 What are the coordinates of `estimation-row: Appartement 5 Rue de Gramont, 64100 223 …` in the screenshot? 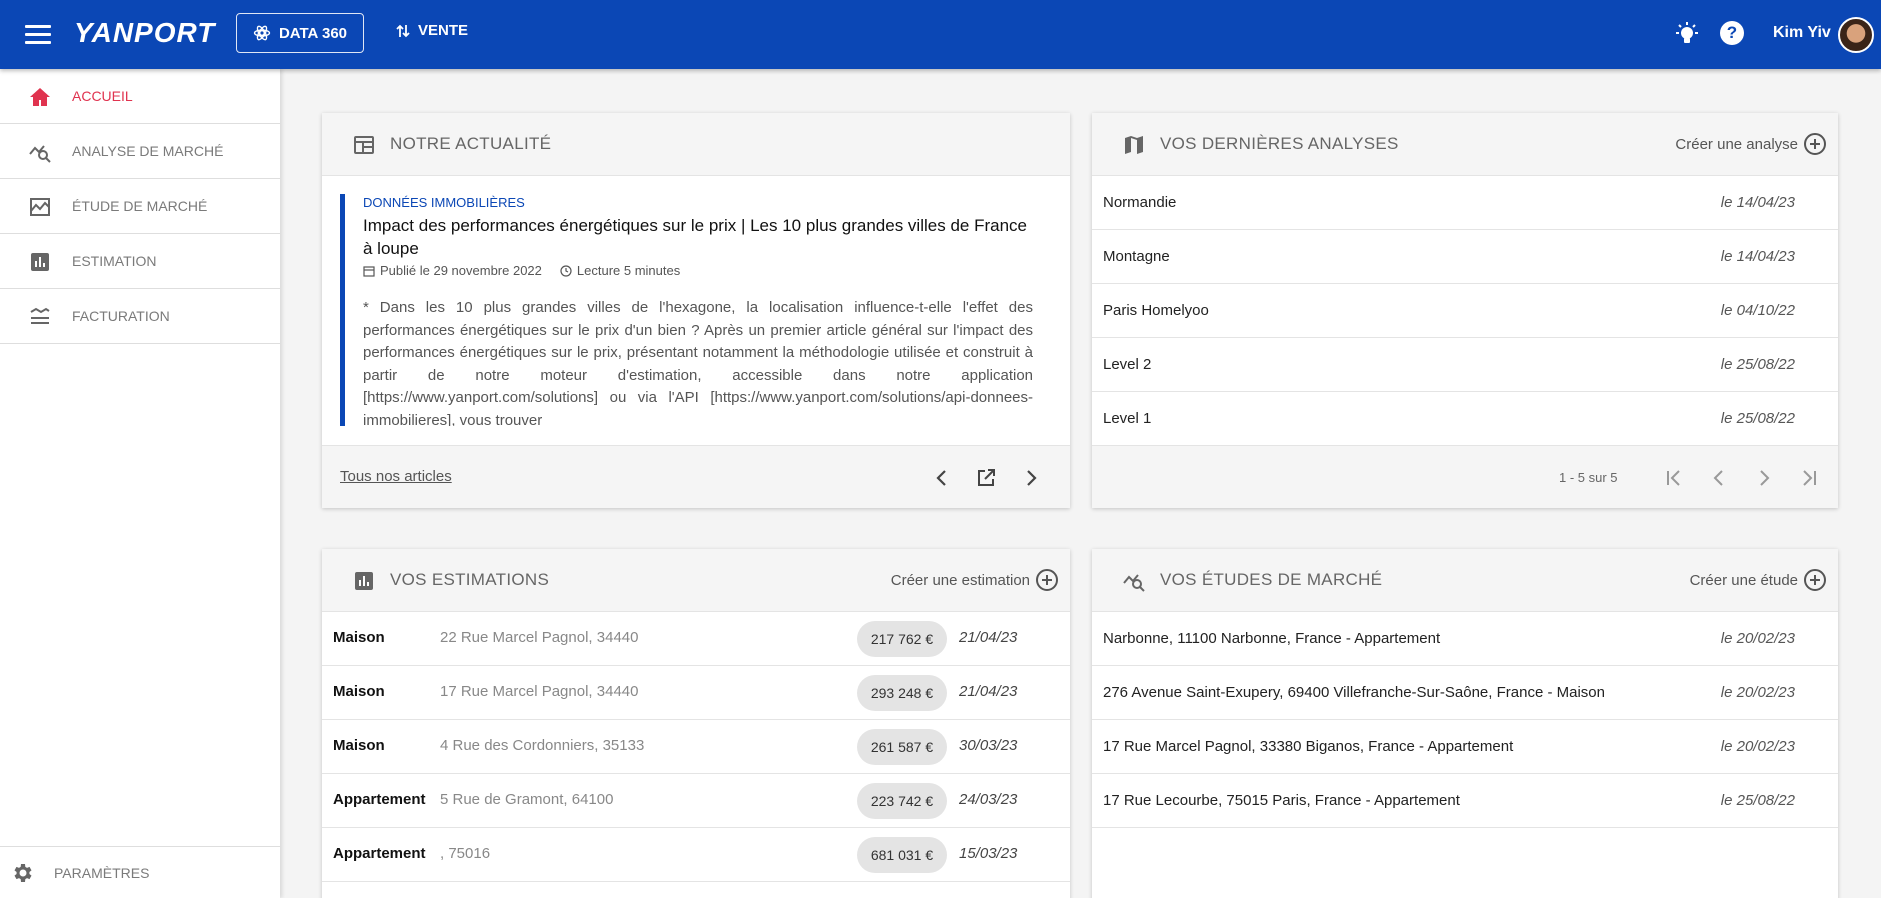 It's located at (696, 801).